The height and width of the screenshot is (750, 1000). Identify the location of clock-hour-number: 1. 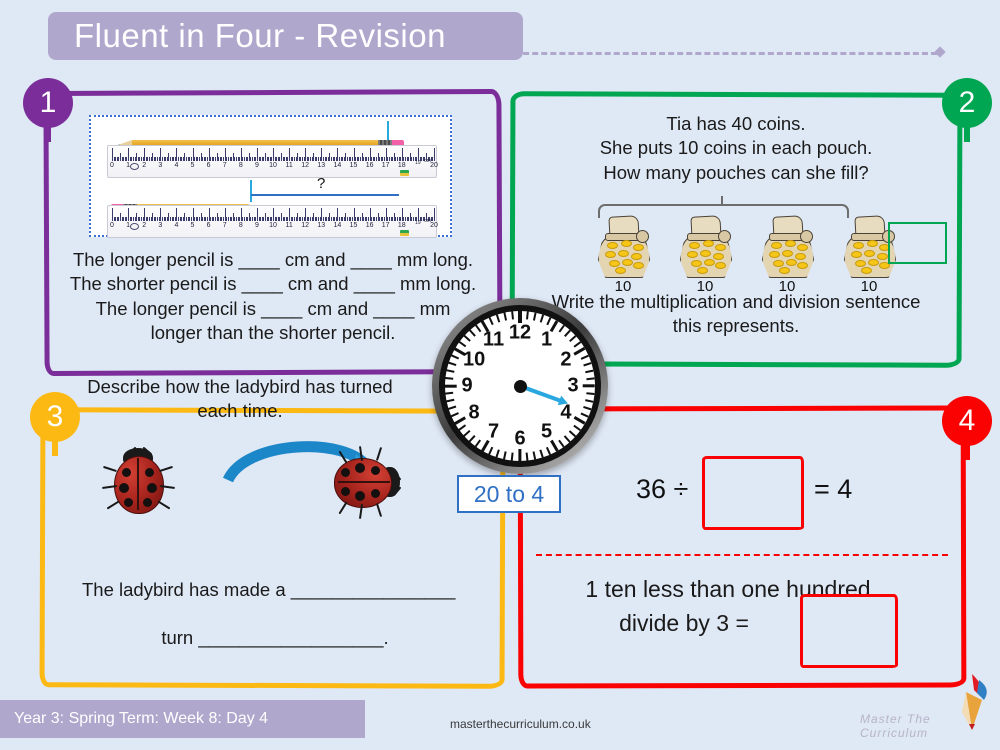
(546, 339).